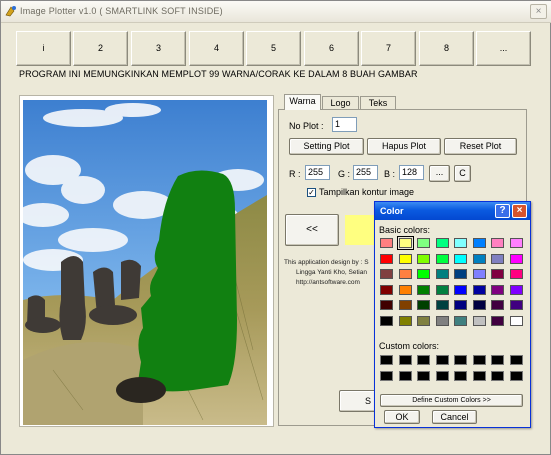  What do you see at coordinates (216, 48) in the screenshot?
I see `image-button-4: 4` at bounding box center [216, 48].